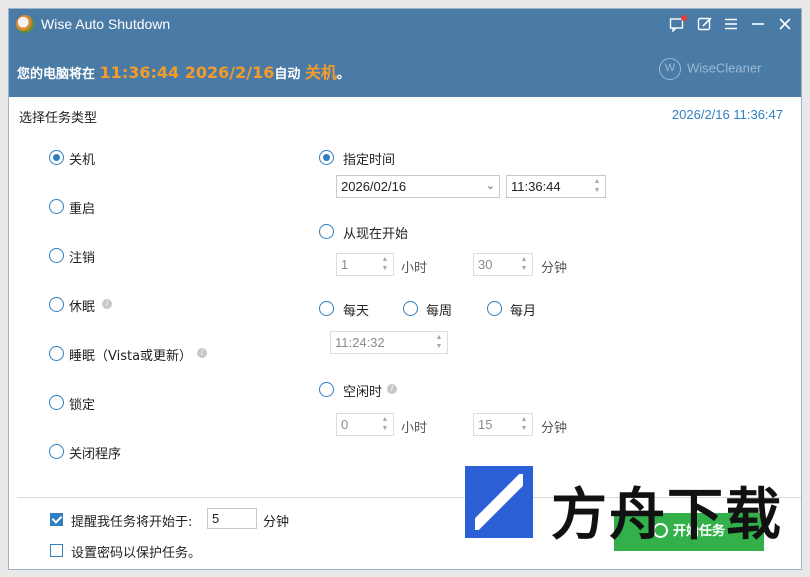 The image size is (810, 577). Describe the element at coordinates (82, 158) in the screenshot. I see `label-shutdown: 关机` at that location.